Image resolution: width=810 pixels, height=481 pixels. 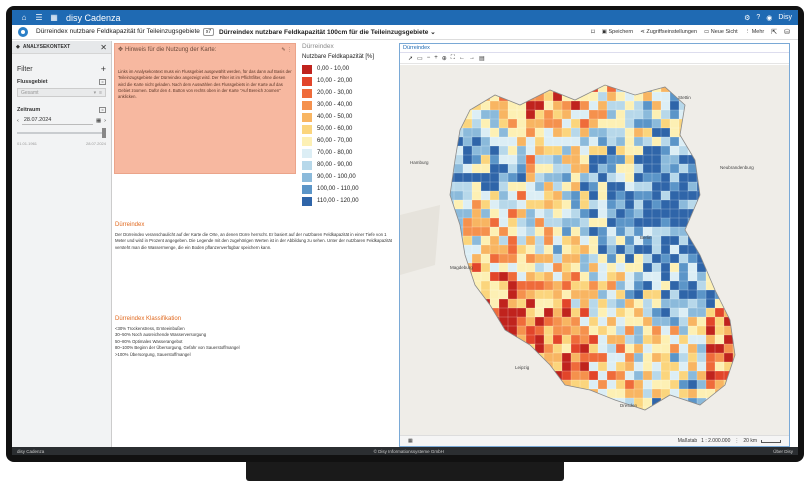 I want to click on chevron-down-icon: ▾, so click(x=95, y=92).